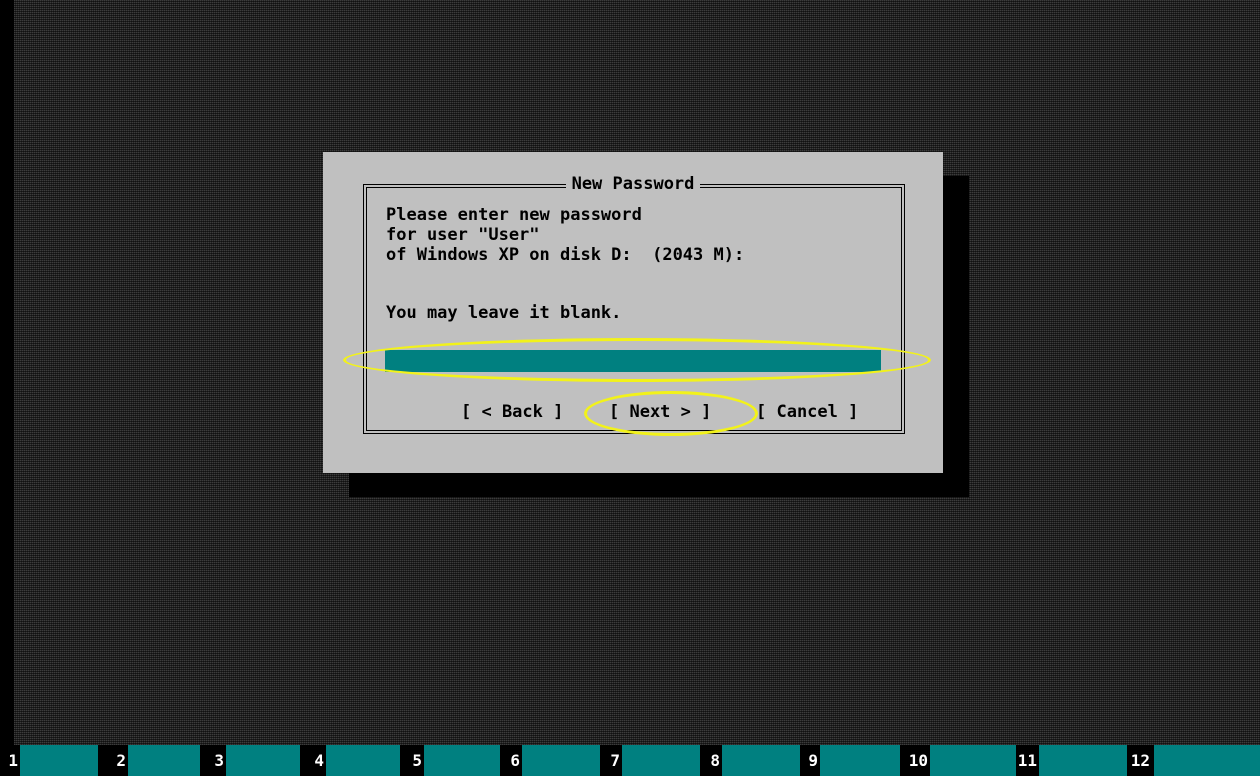 Image resolution: width=1260 pixels, height=776 pixels. I want to click on fkey-label: 3, so click(219, 760).